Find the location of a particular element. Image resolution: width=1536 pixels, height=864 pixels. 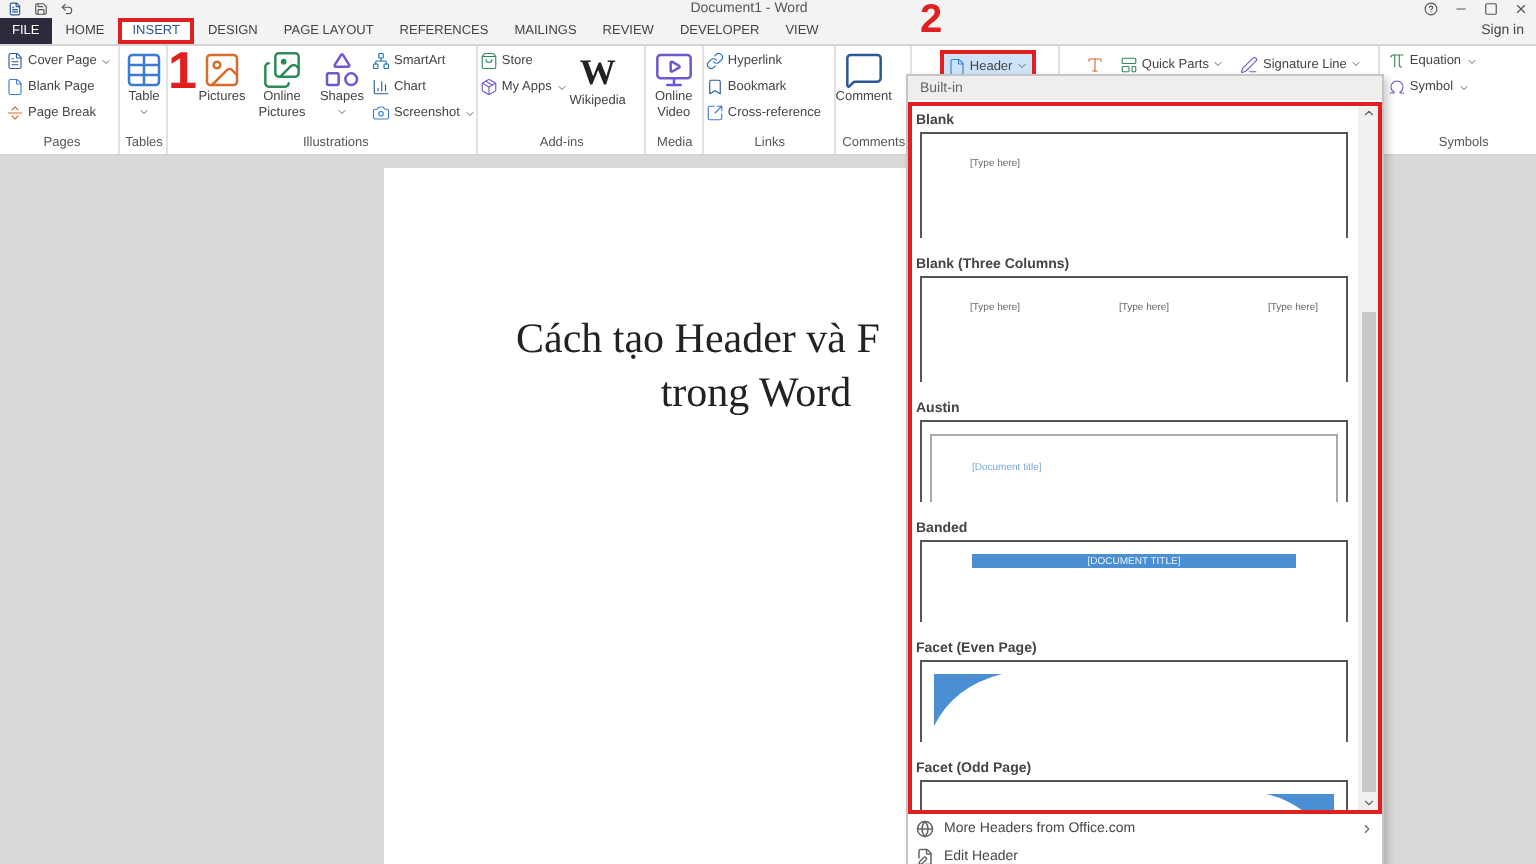

header-preview is located at coordinates (1134, 701).